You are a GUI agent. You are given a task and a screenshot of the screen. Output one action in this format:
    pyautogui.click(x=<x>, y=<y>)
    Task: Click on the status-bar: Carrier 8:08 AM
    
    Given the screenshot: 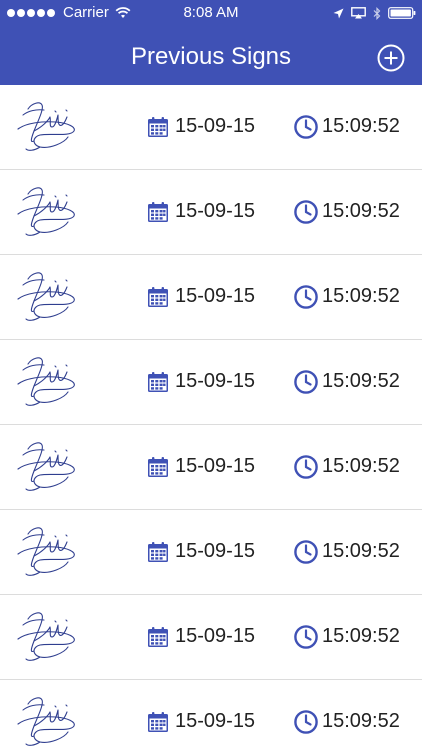 What is the action you would take?
    pyautogui.click(x=211, y=13)
    